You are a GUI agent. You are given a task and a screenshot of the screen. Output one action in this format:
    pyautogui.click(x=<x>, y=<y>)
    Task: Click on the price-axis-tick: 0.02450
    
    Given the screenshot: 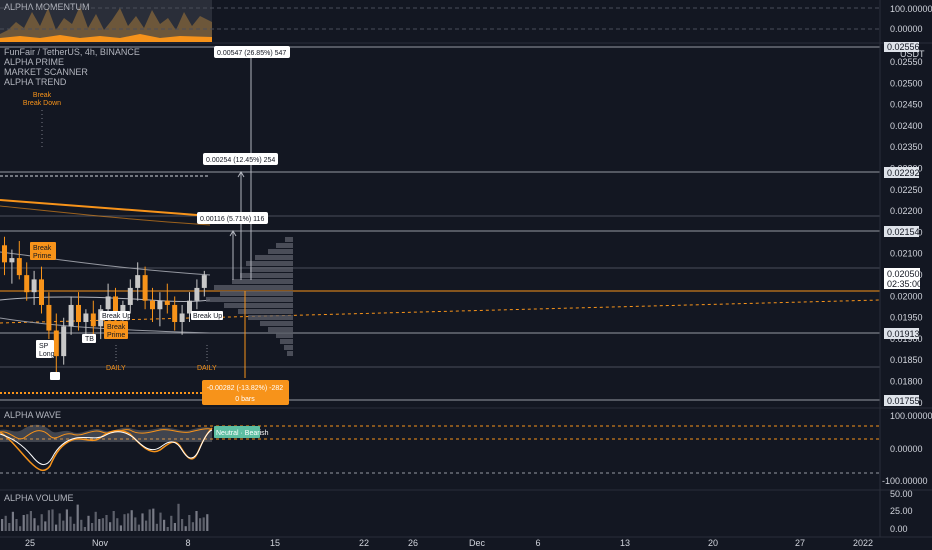 What is the action you would take?
    pyautogui.click(x=906, y=105)
    